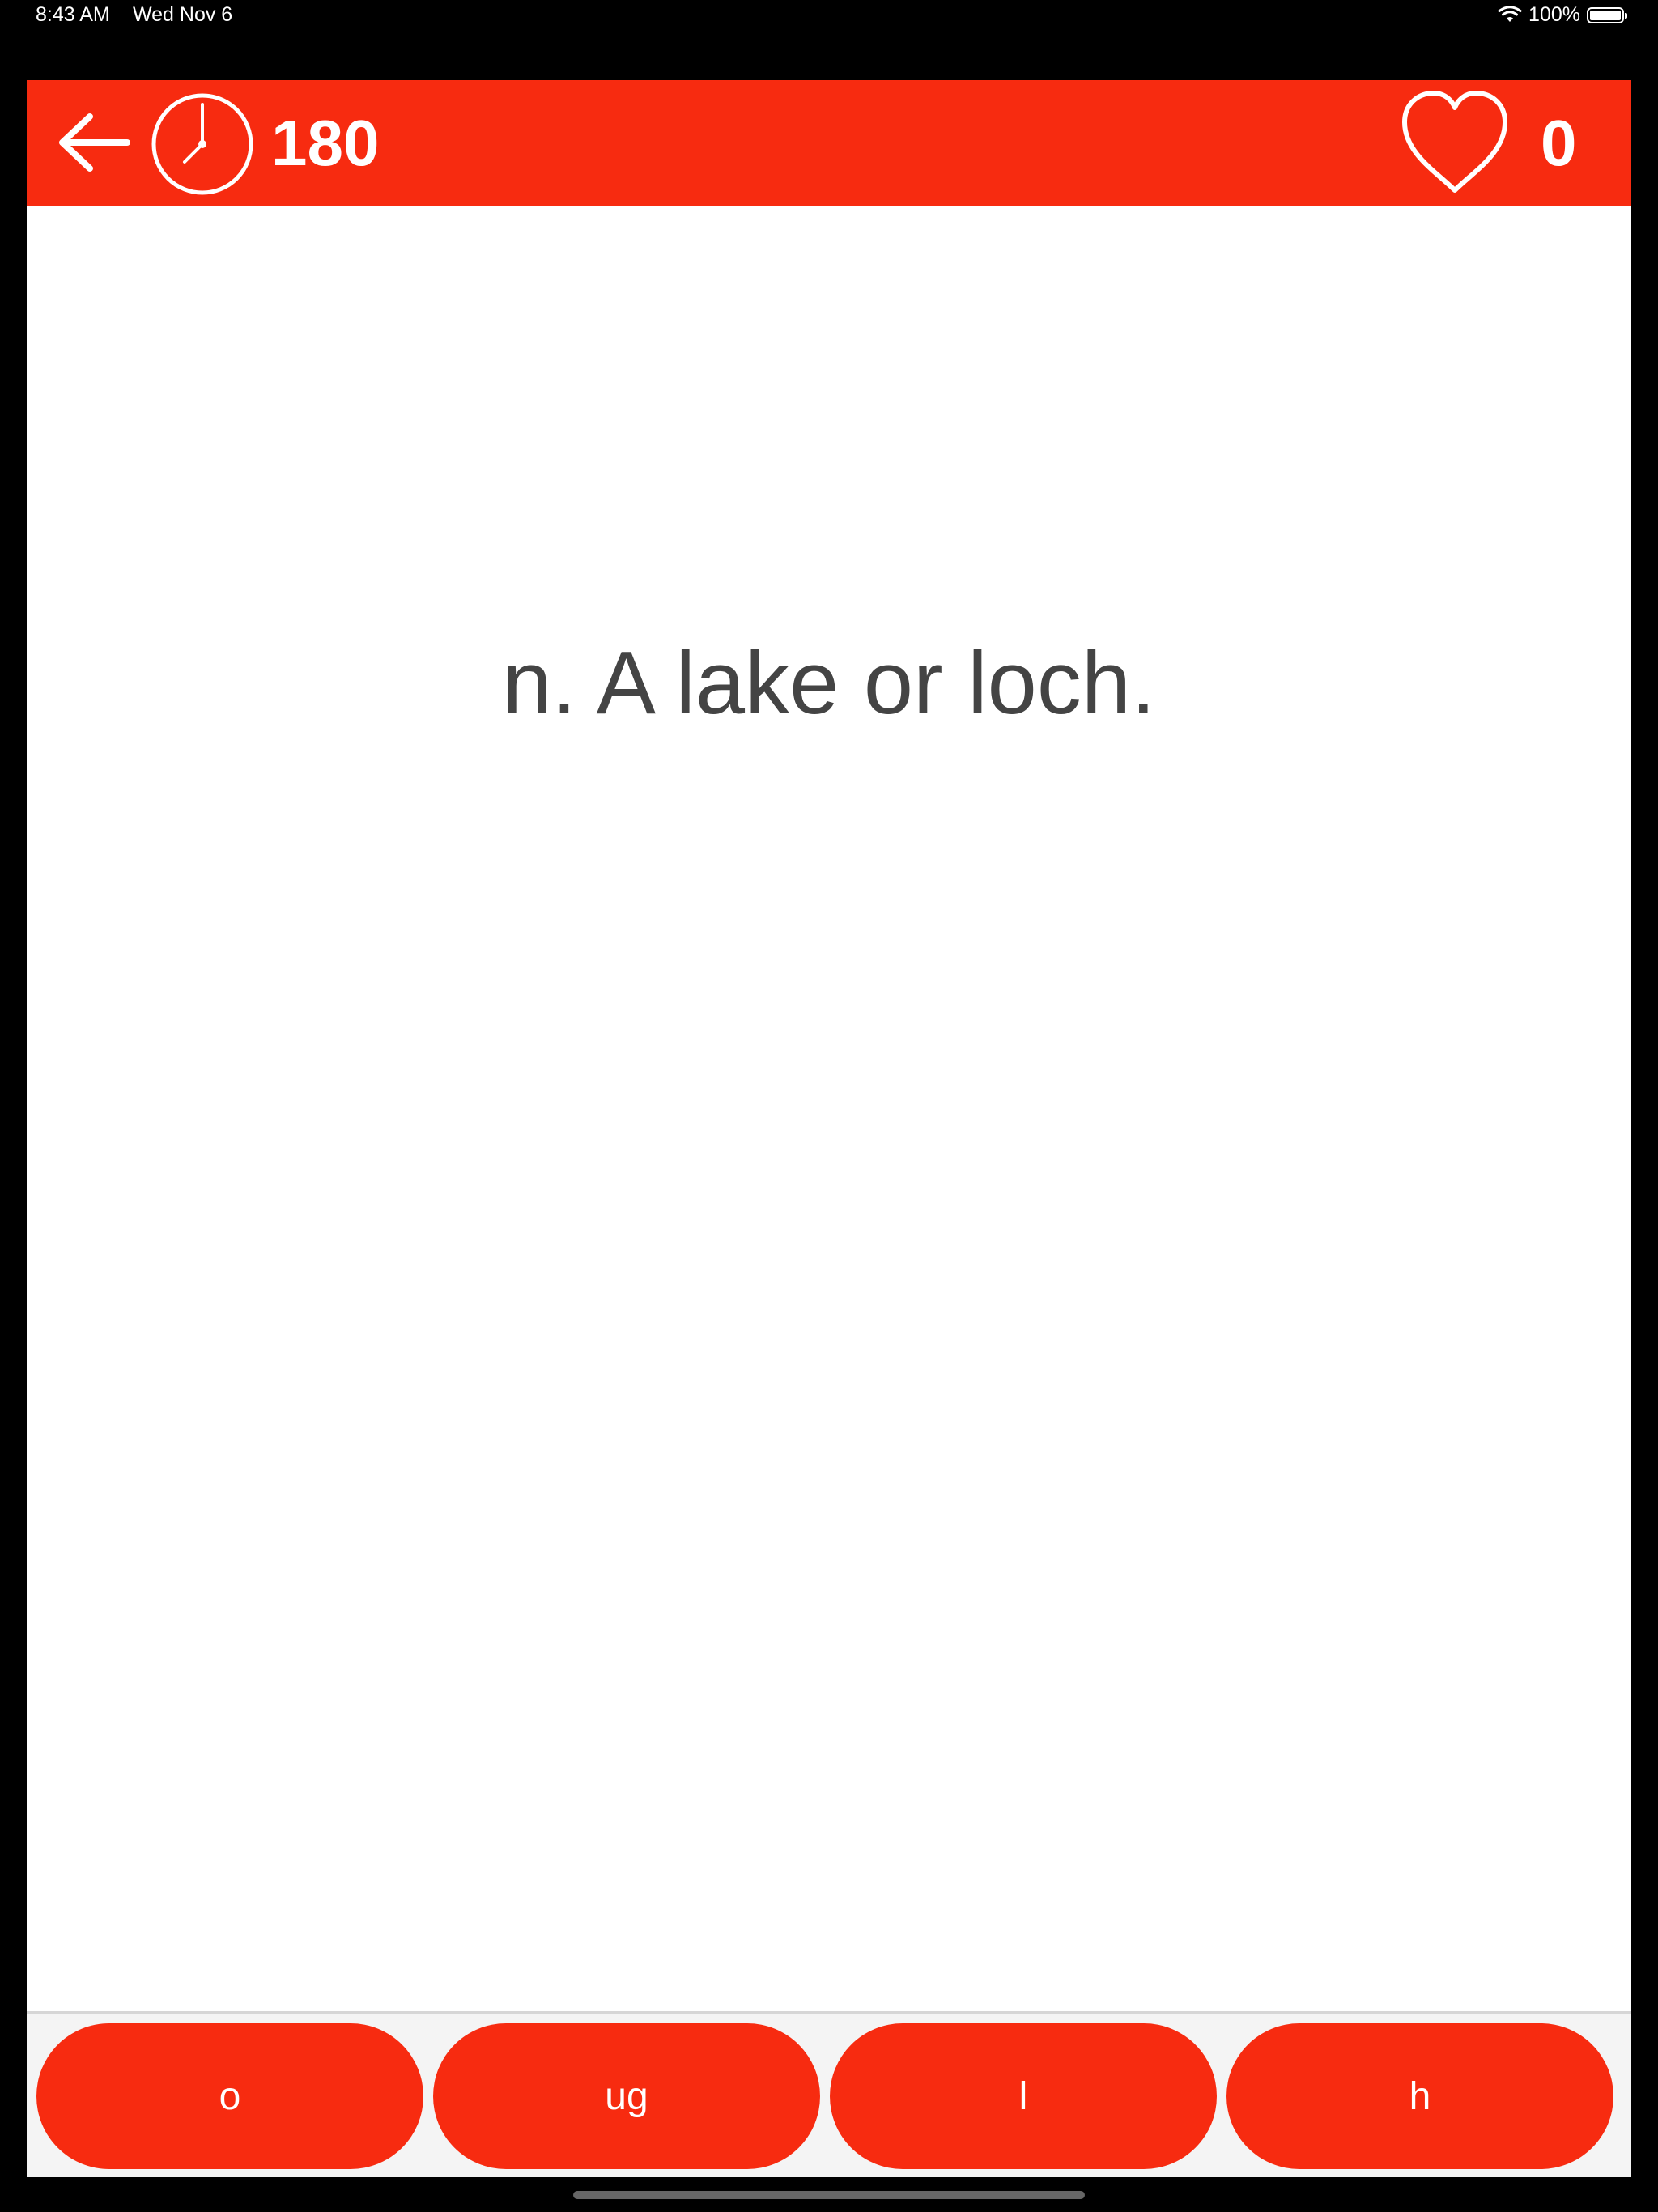 The width and height of the screenshot is (1658, 2212). I want to click on answer-button-1: o, so click(229, 2096).